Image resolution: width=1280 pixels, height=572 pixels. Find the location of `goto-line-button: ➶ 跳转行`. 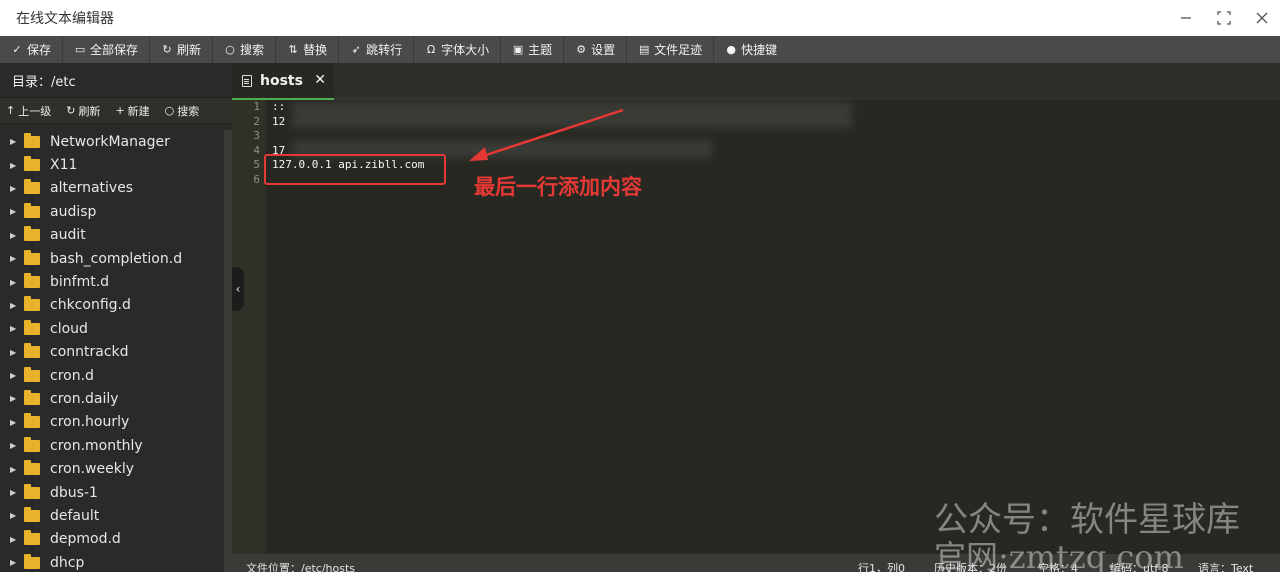

goto-line-button: ➶ 跳转行 is located at coordinates (377, 49).